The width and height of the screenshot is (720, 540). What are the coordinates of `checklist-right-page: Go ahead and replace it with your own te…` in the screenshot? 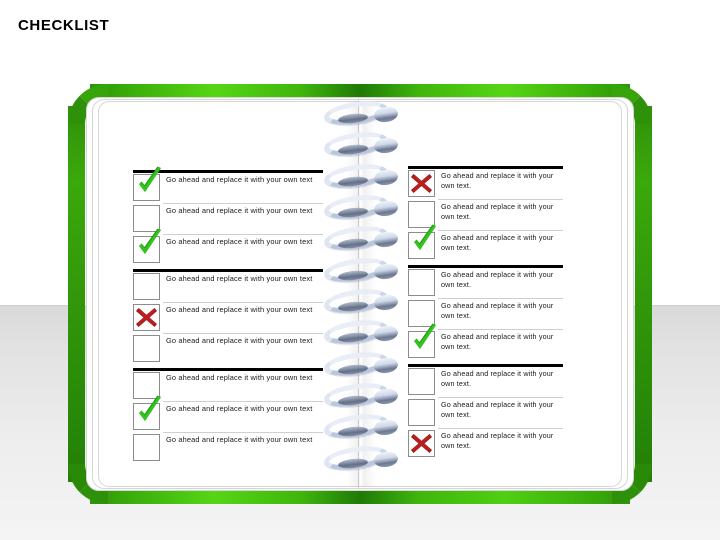 It's located at (485, 313).